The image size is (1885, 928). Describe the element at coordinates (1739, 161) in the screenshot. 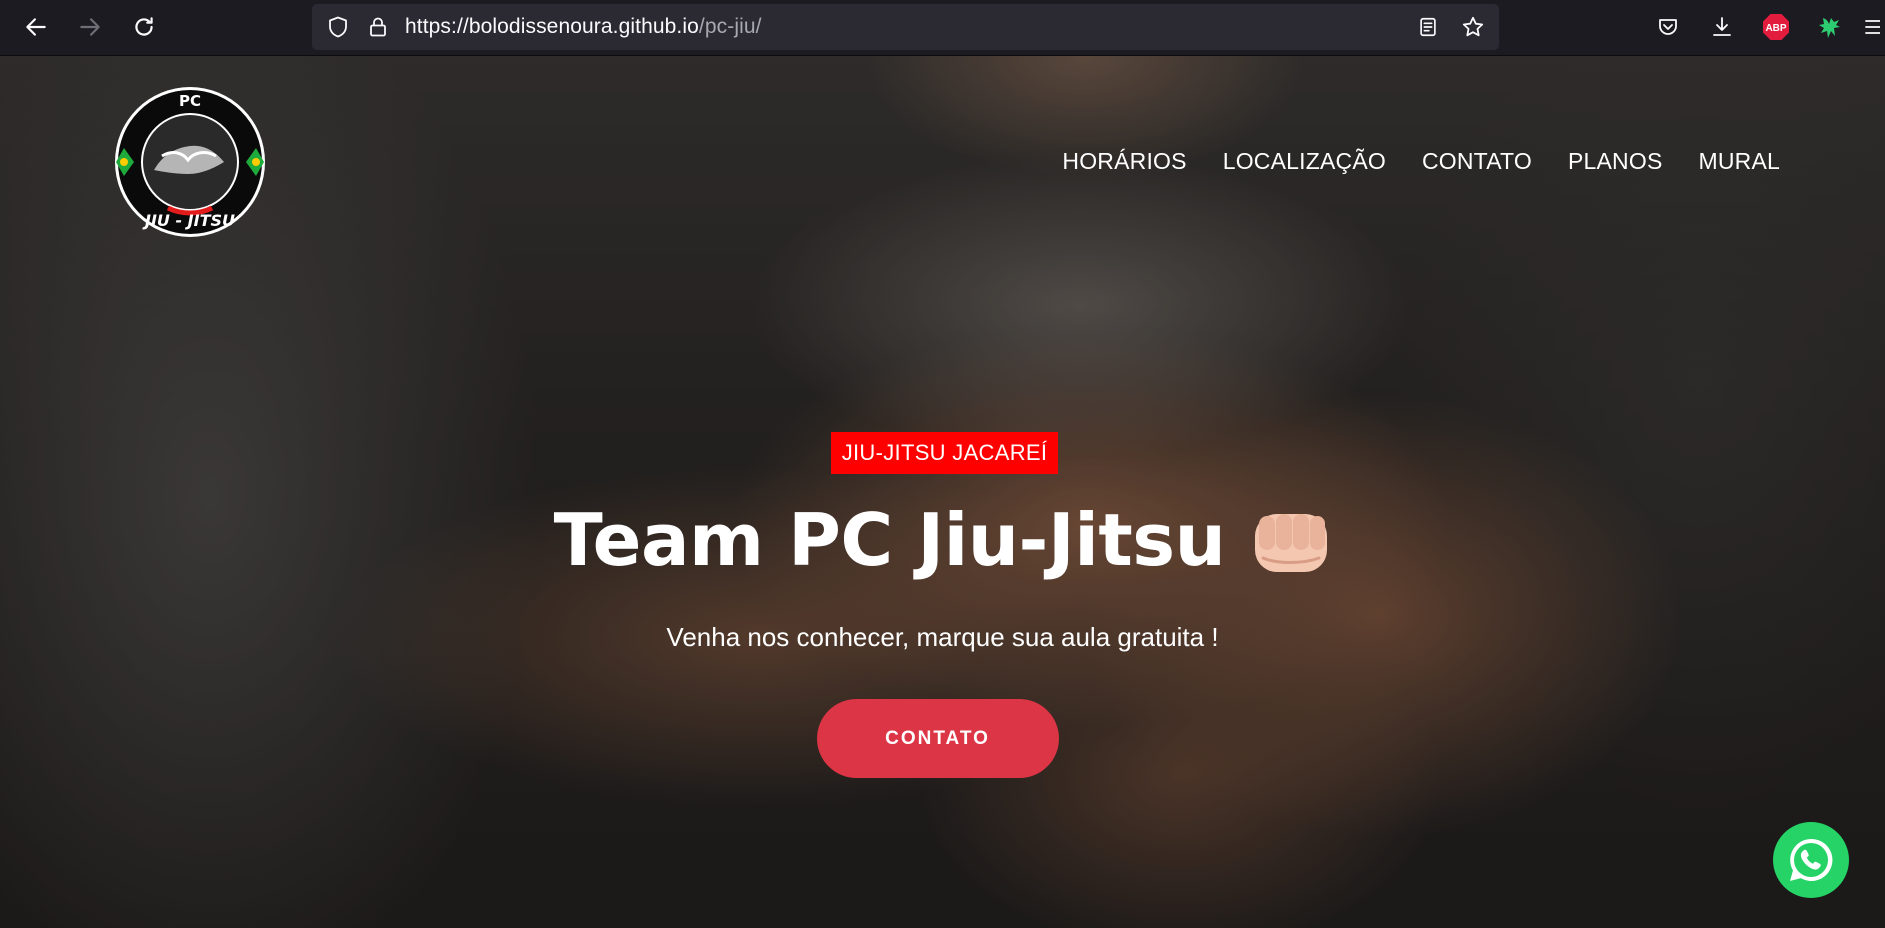

I see `nav-mural: MURAL` at that location.